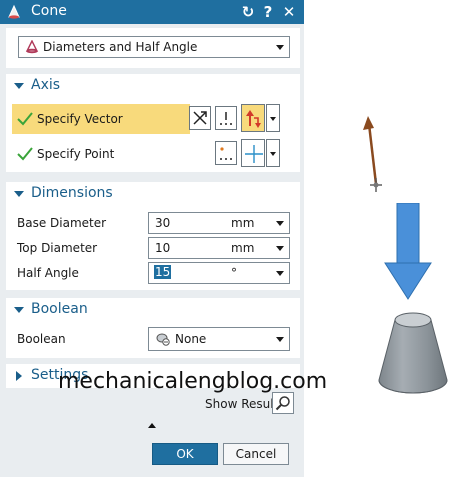 The width and height of the screenshot is (474, 477). I want to click on vector-dialog-icon, so click(226, 118).